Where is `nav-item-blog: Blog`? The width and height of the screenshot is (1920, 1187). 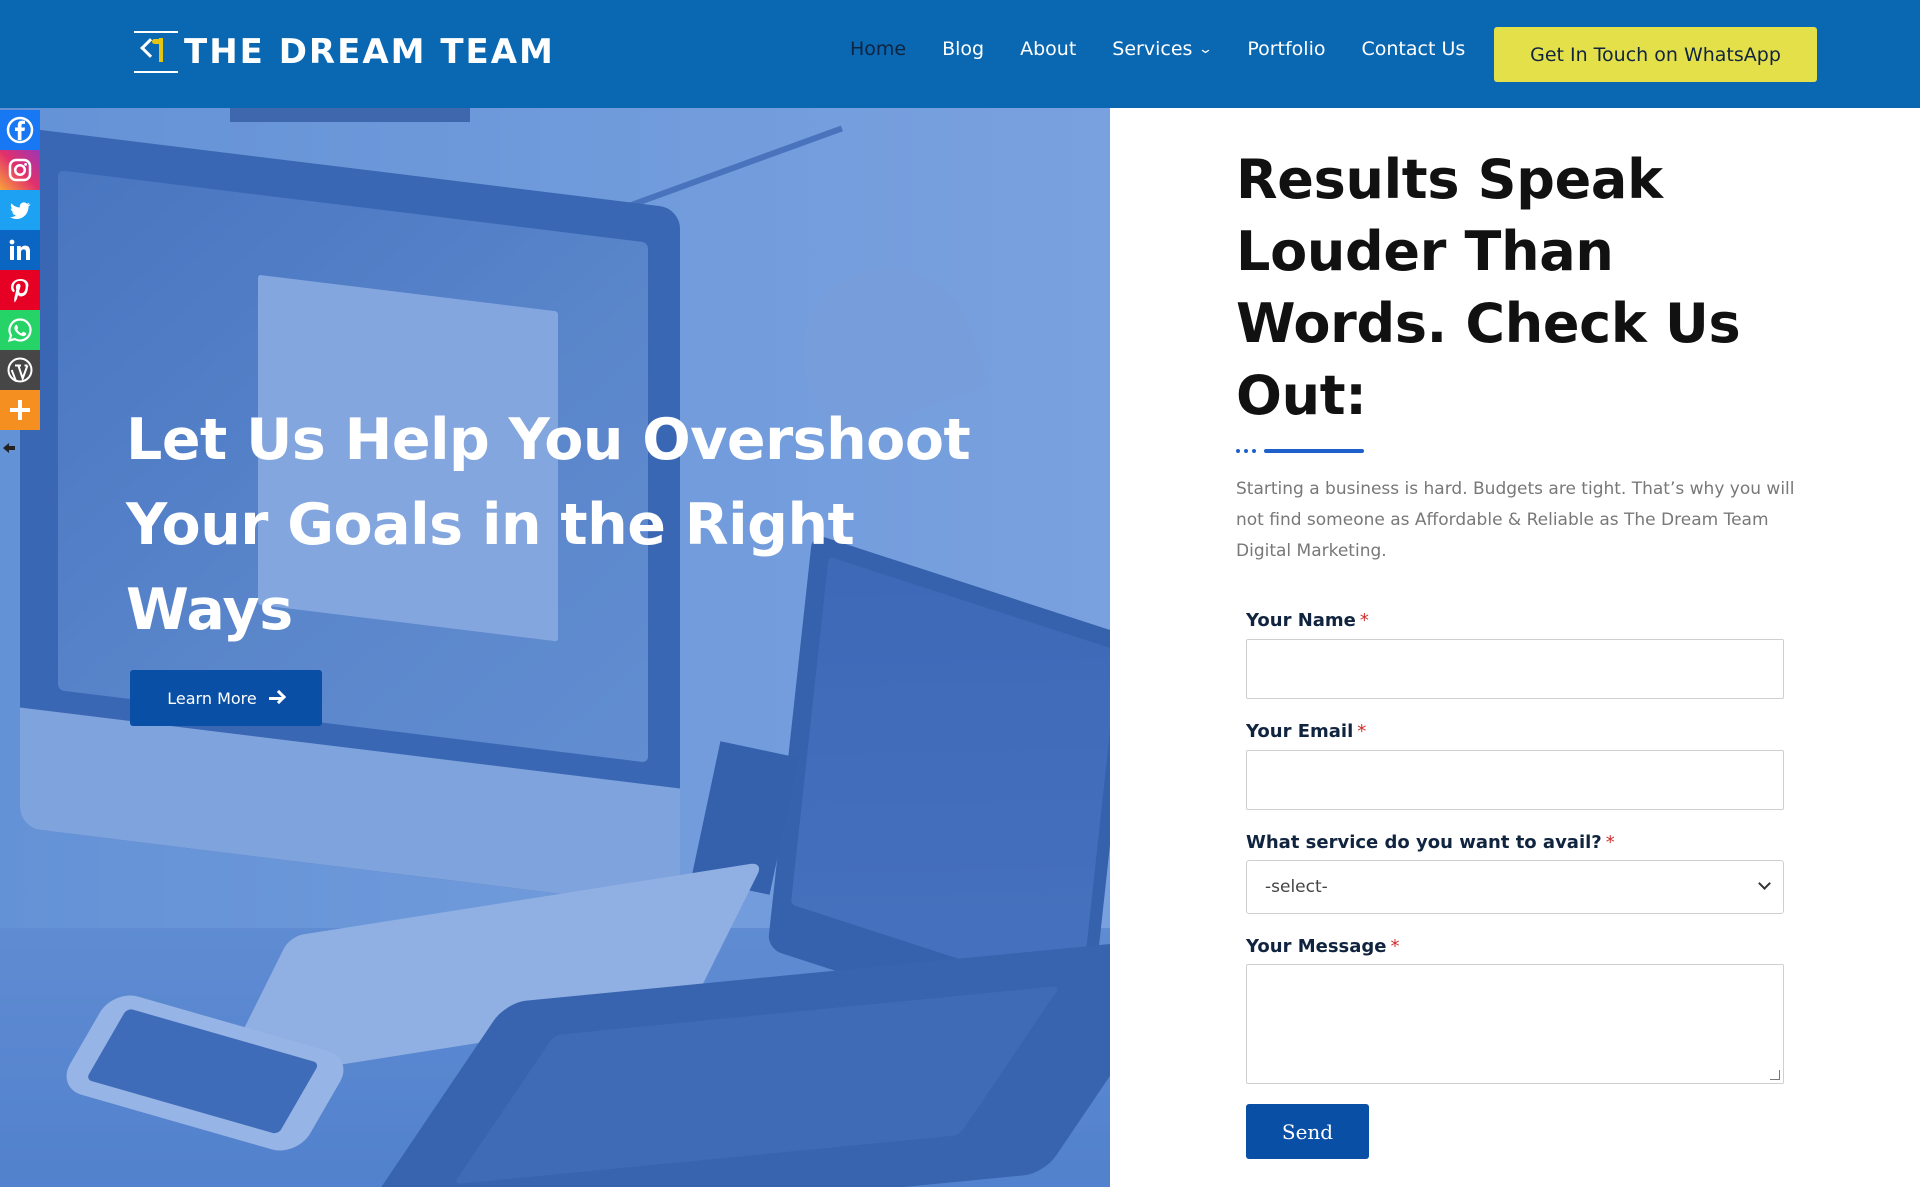
nav-item-blog: Blog is located at coordinates (963, 49).